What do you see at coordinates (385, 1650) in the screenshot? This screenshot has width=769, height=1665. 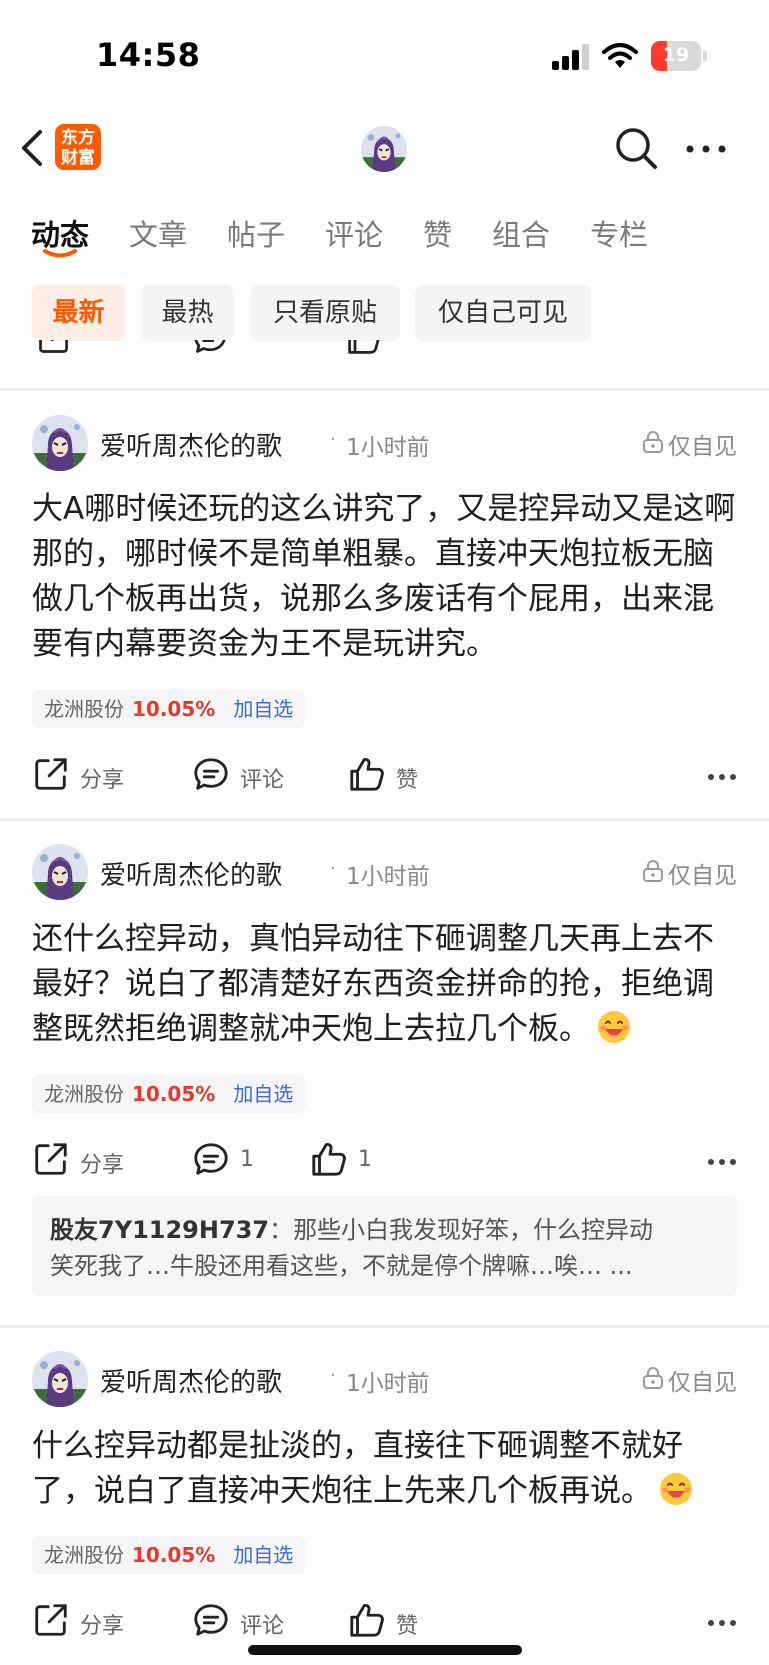 I see `home-indicator` at bounding box center [385, 1650].